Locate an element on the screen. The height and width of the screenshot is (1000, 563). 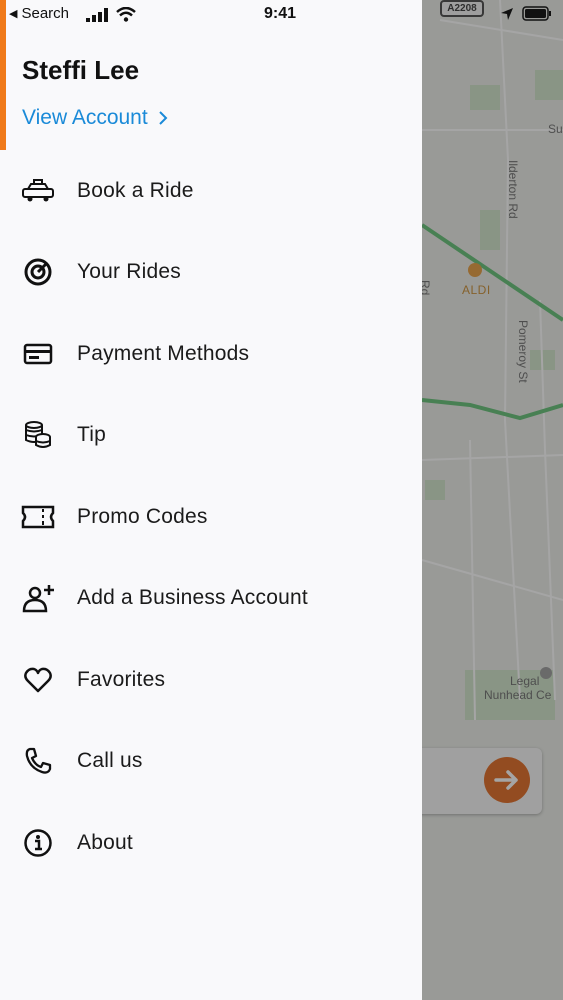
menu-item-label: Payment Methods is located at coordinates (163, 353).